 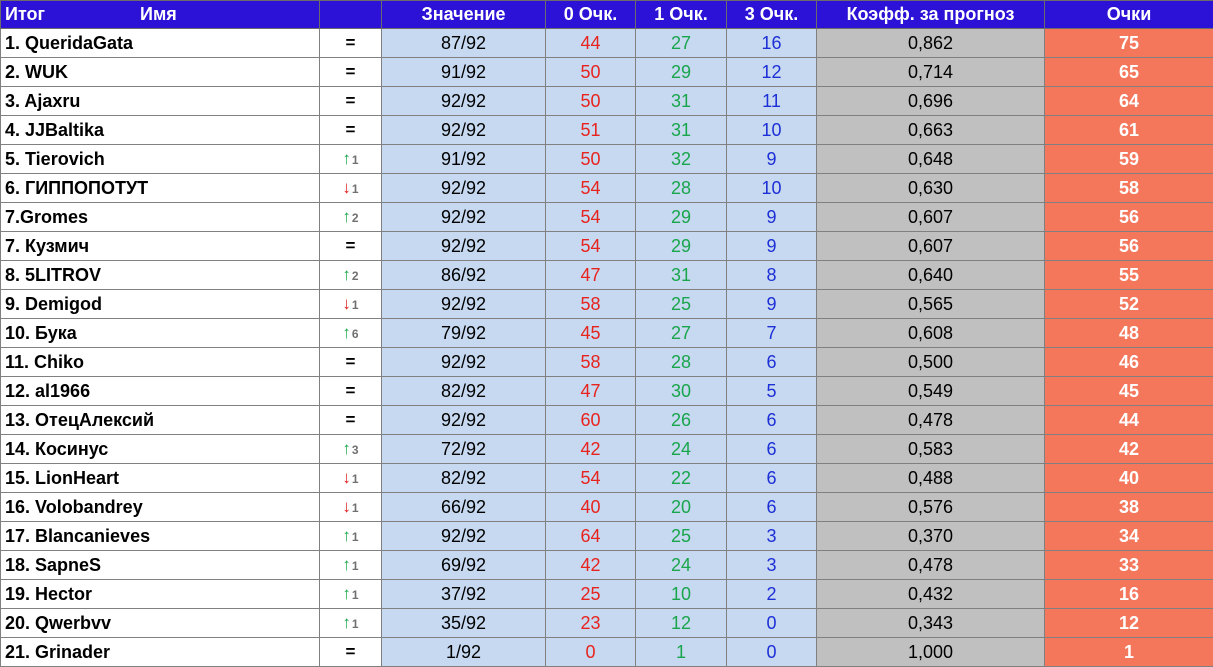 I want to click on table-row: 2. WUK = 91/92 50 29 12 0,714 65, so click(x=606, y=72).